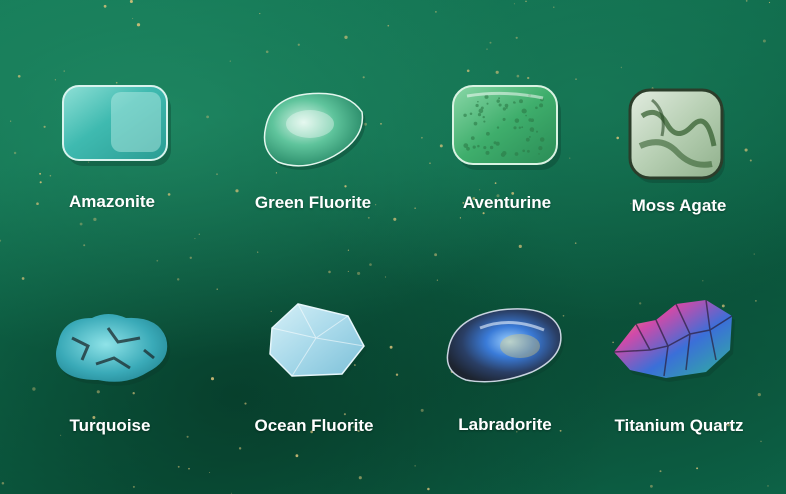  What do you see at coordinates (110, 425) in the screenshot?
I see `stone-label: Turquoise` at bounding box center [110, 425].